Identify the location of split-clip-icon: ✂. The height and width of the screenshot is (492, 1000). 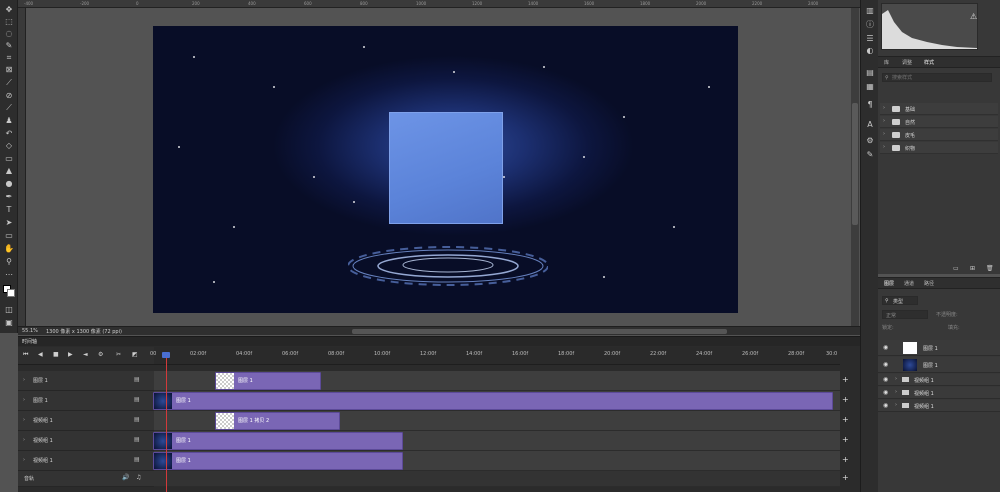
(118, 354).